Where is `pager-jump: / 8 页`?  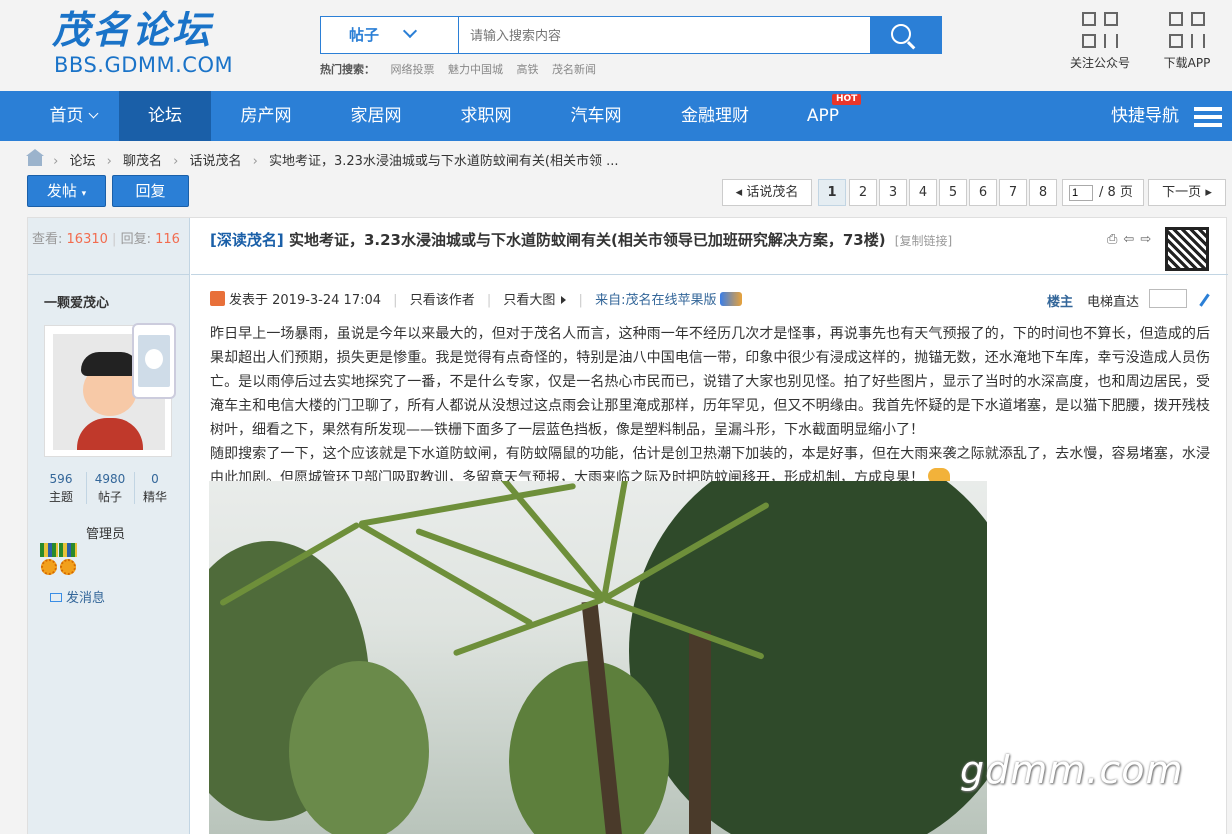
pager-jump: / 8 页 is located at coordinates (1103, 192).